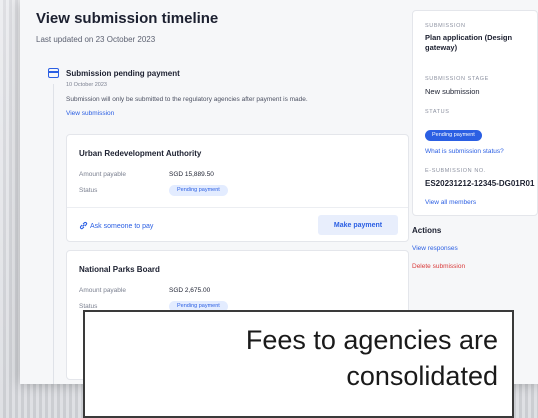 Image resolution: width=538 pixels, height=418 pixels. I want to click on status-label: STATUS, so click(437, 112).